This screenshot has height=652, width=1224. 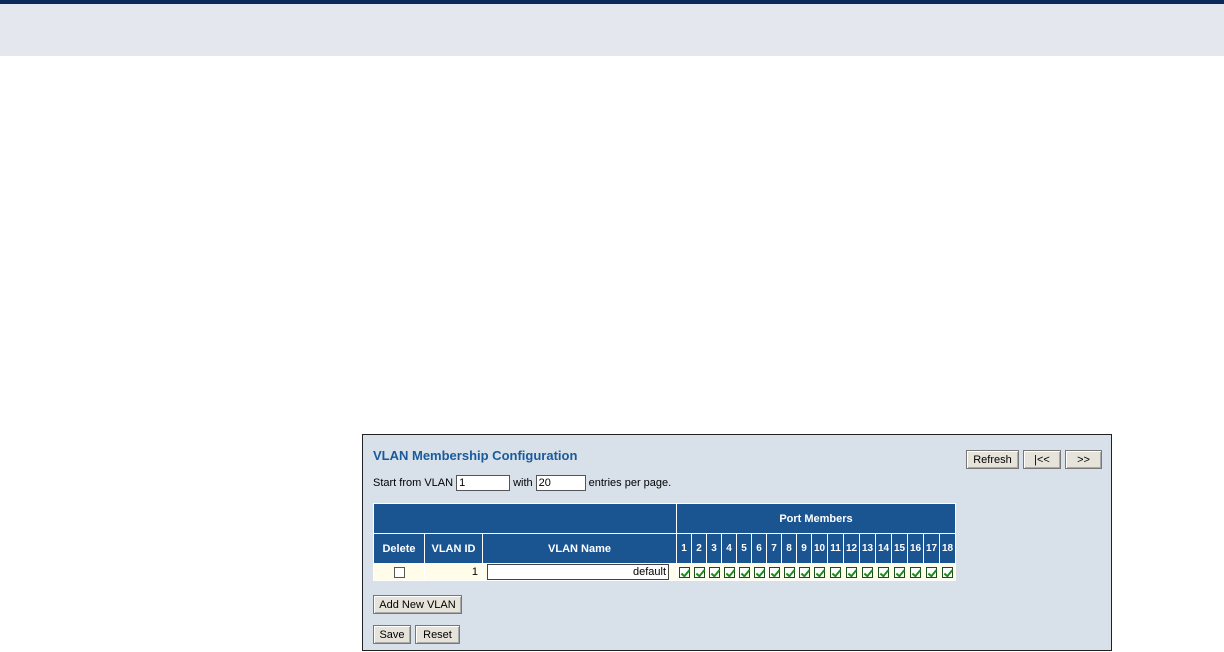 What do you see at coordinates (931, 548) in the screenshot?
I see `port-header-17: 17` at bounding box center [931, 548].